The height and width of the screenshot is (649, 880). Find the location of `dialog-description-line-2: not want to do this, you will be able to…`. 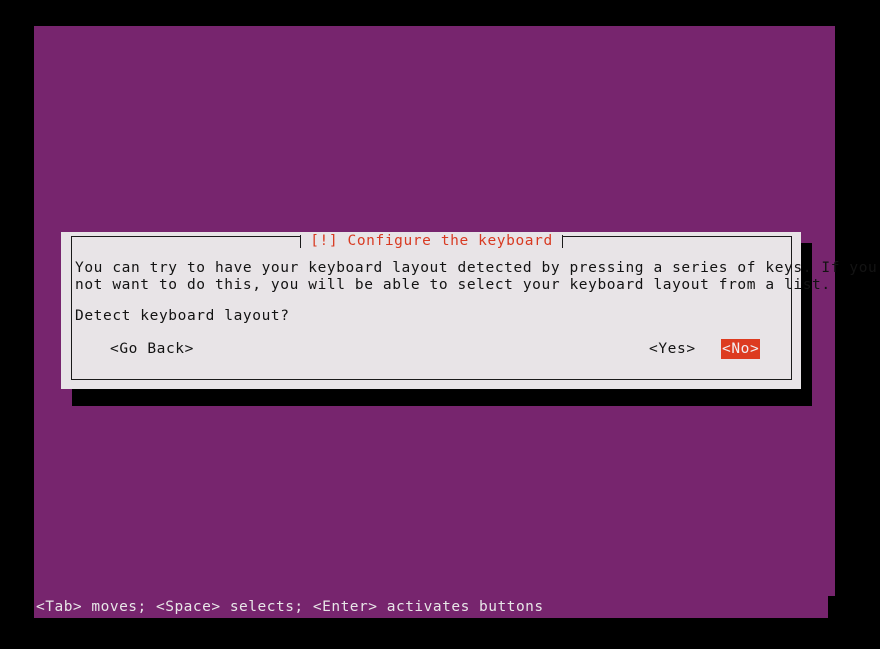

dialog-description-line-2: not want to do this, you will be able to… is located at coordinates (453, 285).